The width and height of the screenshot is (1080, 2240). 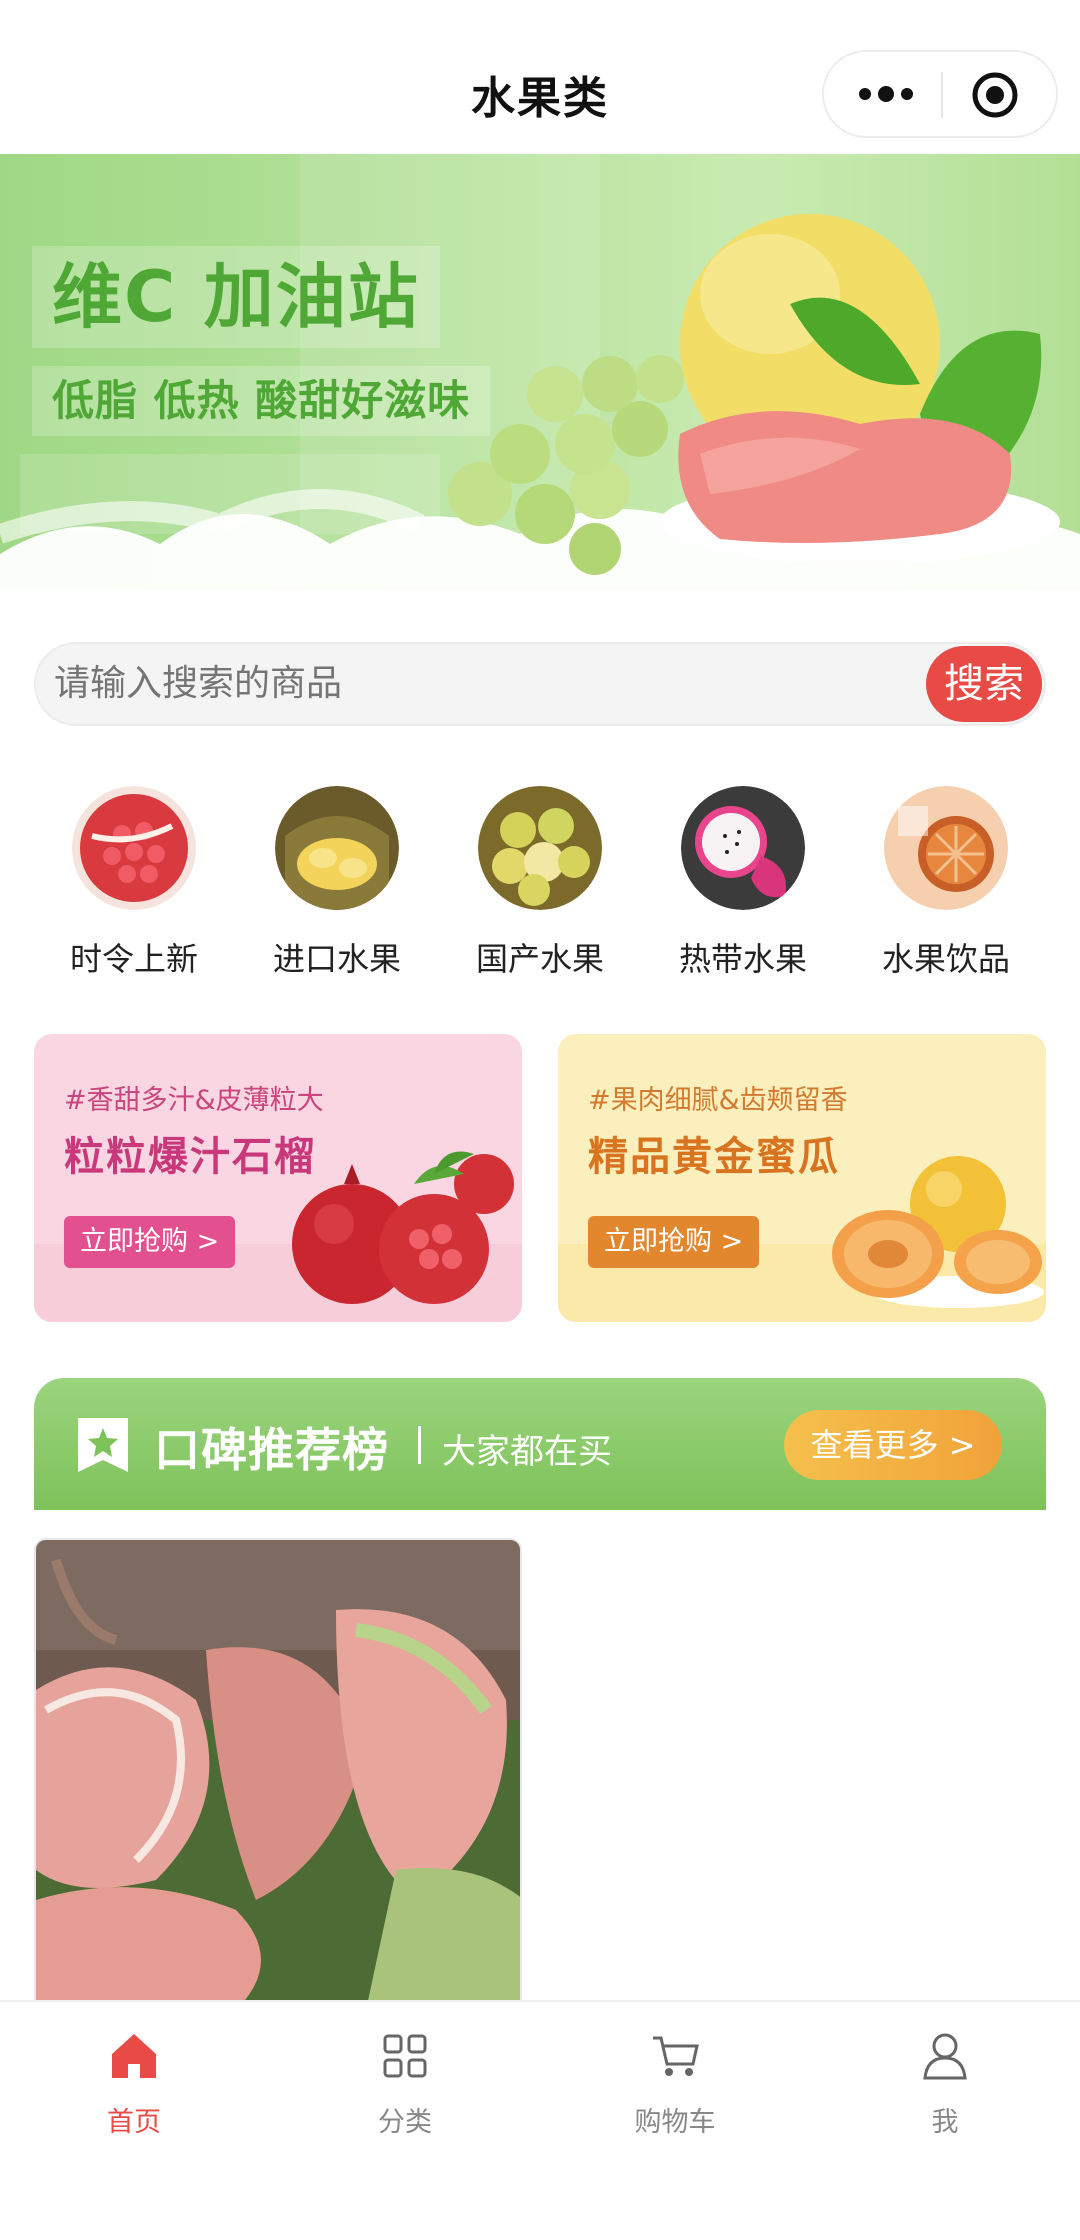 What do you see at coordinates (494, 684) in the screenshot?
I see `search-input` at bounding box center [494, 684].